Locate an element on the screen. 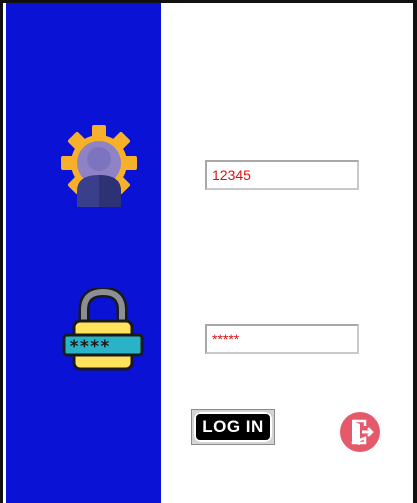 Image resolution: width=417 pixels, height=503 pixels. username-field is located at coordinates (282, 175).